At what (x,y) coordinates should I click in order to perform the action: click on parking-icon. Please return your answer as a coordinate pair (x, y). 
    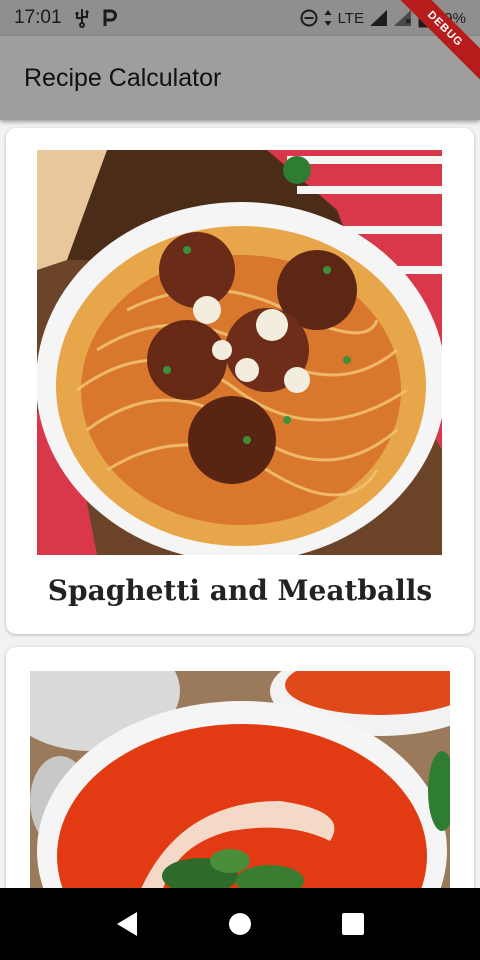
    Looking at the image, I should click on (110, 18).